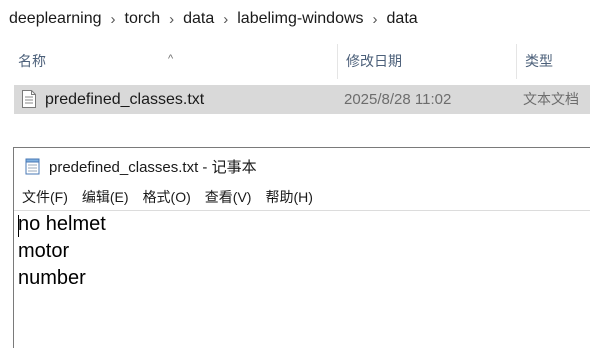  What do you see at coordinates (551, 99) in the screenshot?
I see `file-type: 文本文档` at bounding box center [551, 99].